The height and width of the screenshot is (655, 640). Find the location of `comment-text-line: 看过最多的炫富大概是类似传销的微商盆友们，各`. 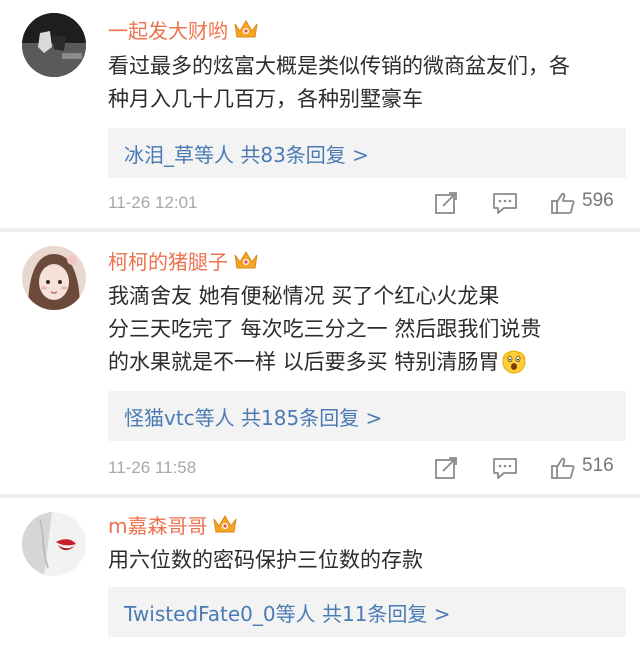

comment-text-line: 看过最多的炫富大概是类似传销的微商盆友们，各 is located at coordinates (339, 66).